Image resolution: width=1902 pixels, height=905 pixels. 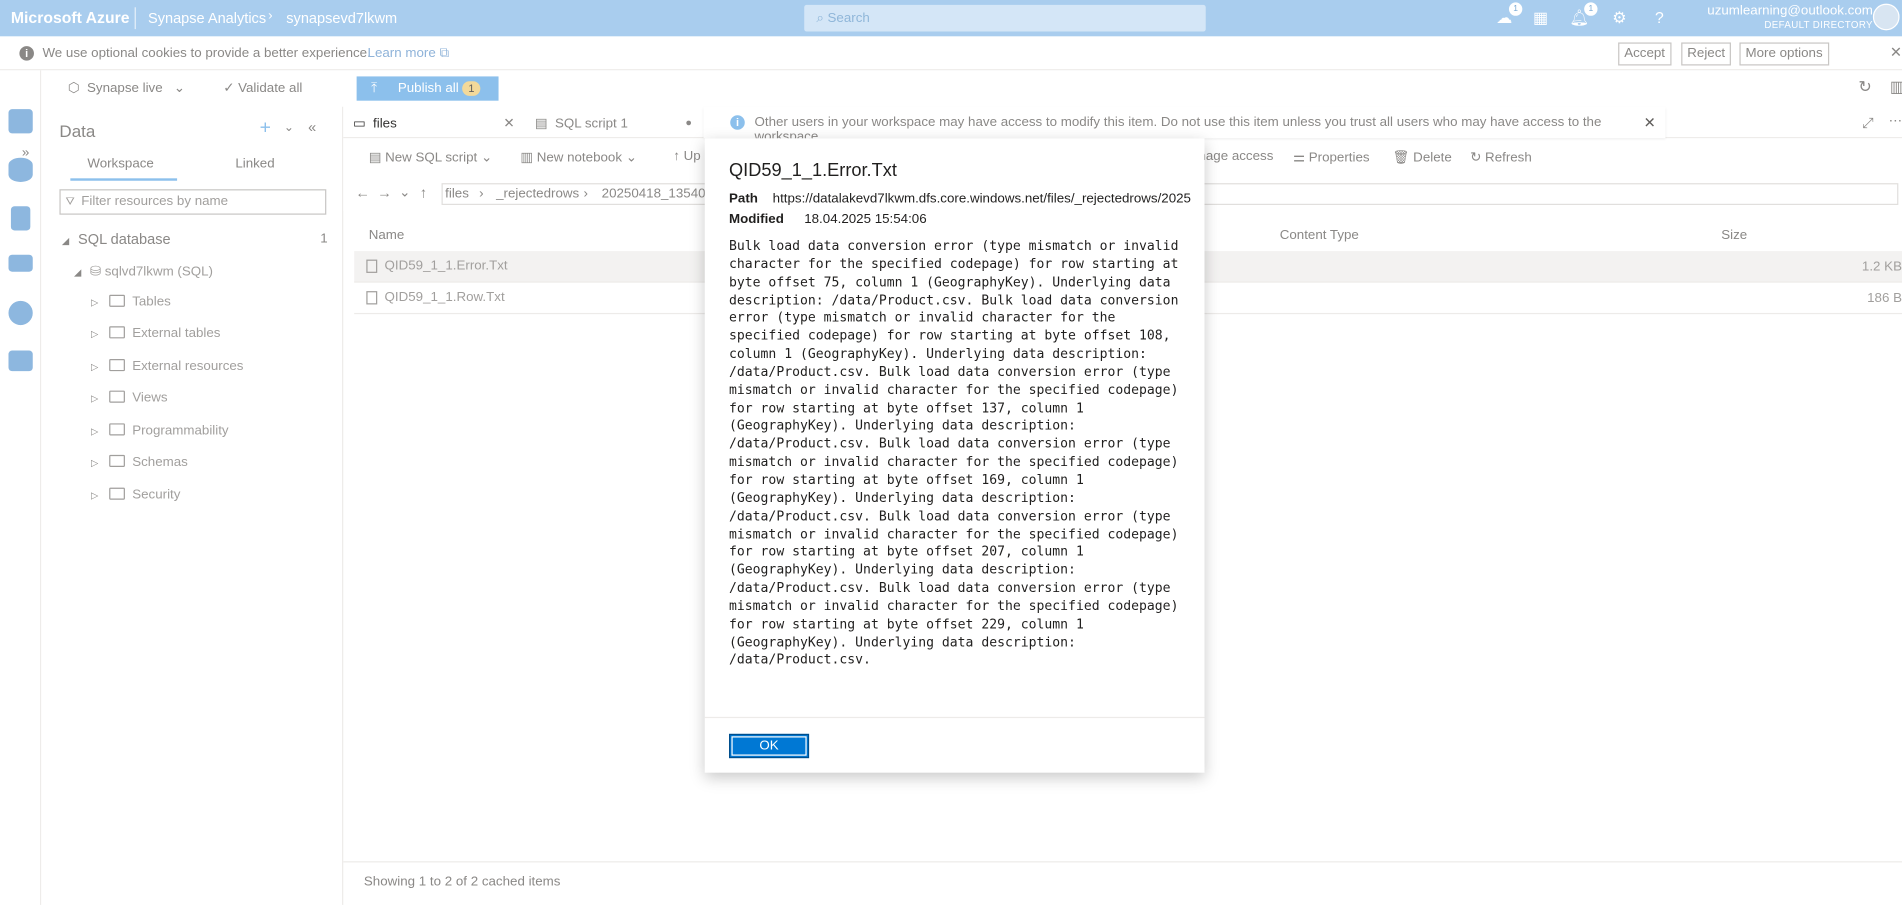 What do you see at coordinates (457, 194) in the screenshot?
I see `crumb-files: files` at bounding box center [457, 194].